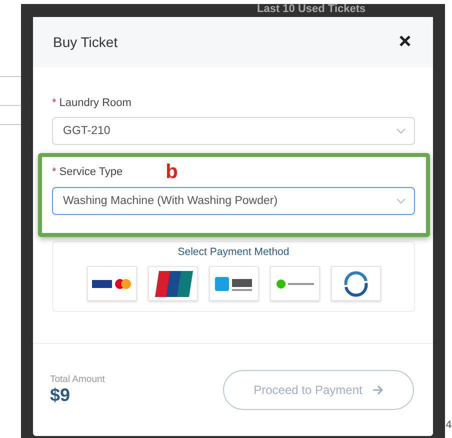  I want to click on field-label: Laundry Room, so click(95, 103).